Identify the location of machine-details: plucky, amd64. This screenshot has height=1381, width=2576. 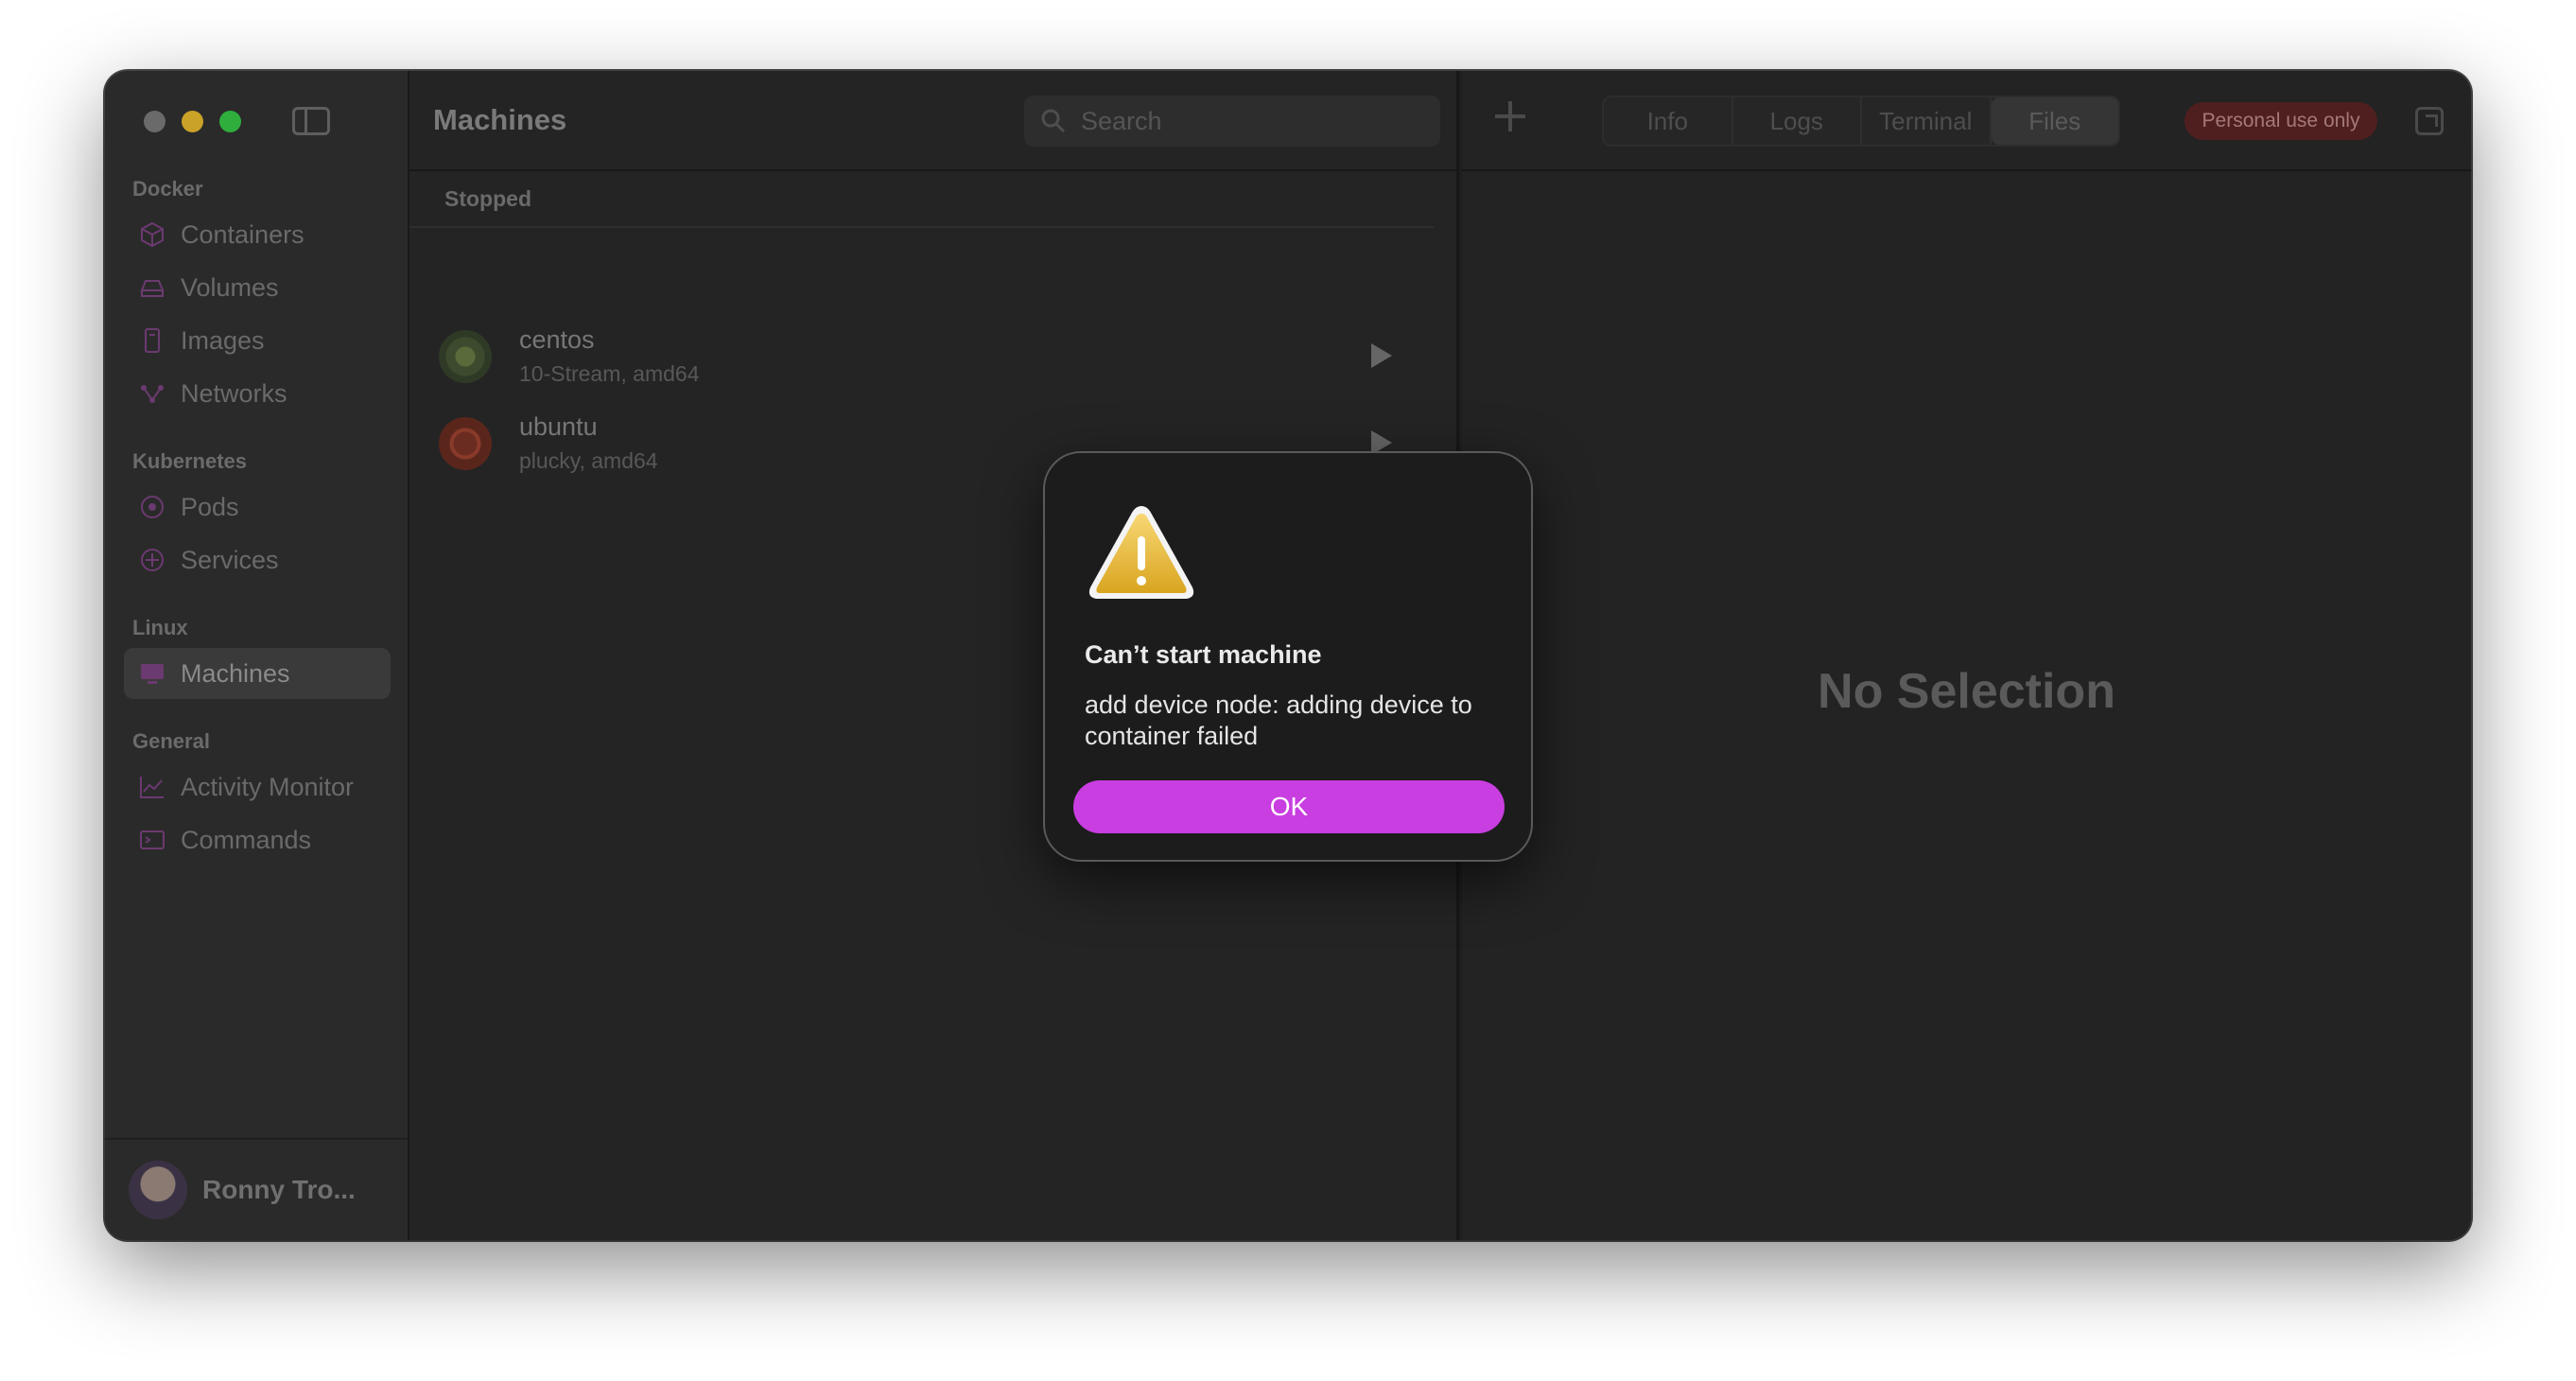
(588, 460).